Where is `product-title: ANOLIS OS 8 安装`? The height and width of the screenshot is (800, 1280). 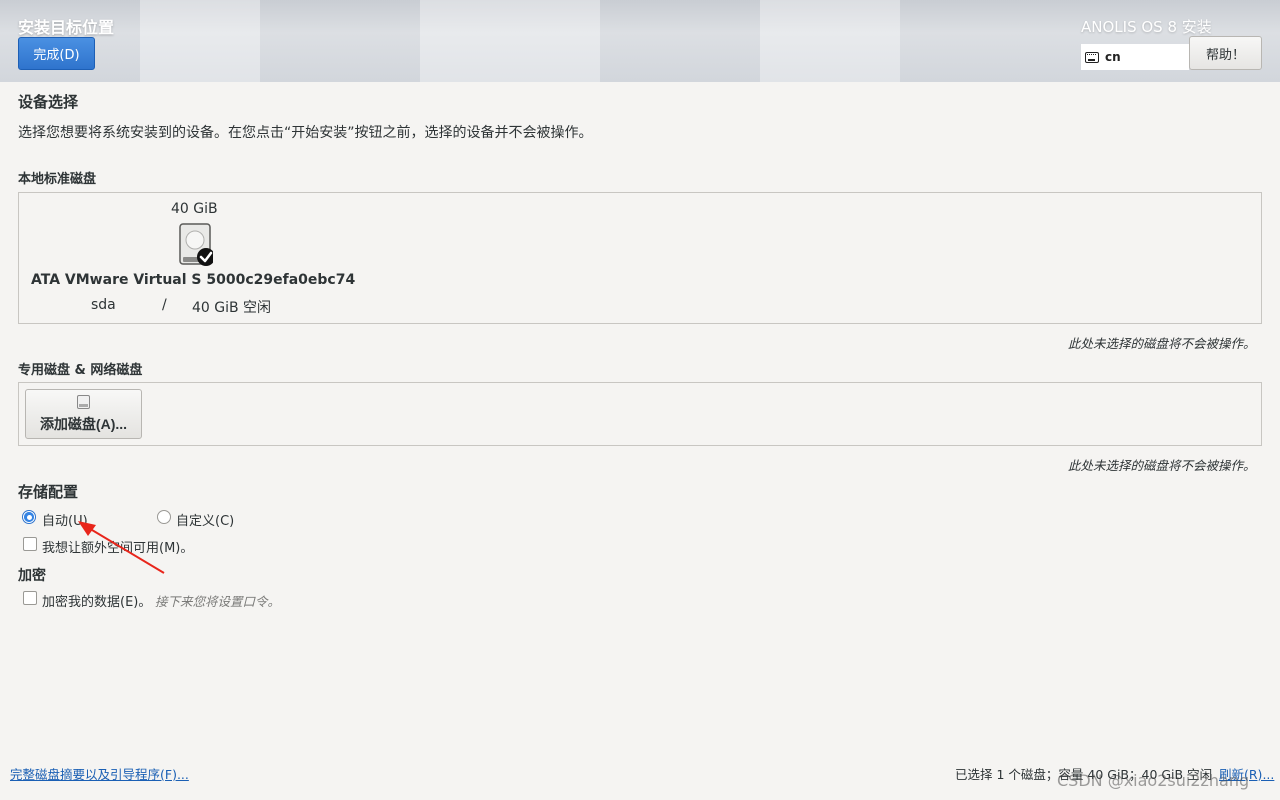
product-title: ANOLIS OS 8 安装 is located at coordinates (1146, 27).